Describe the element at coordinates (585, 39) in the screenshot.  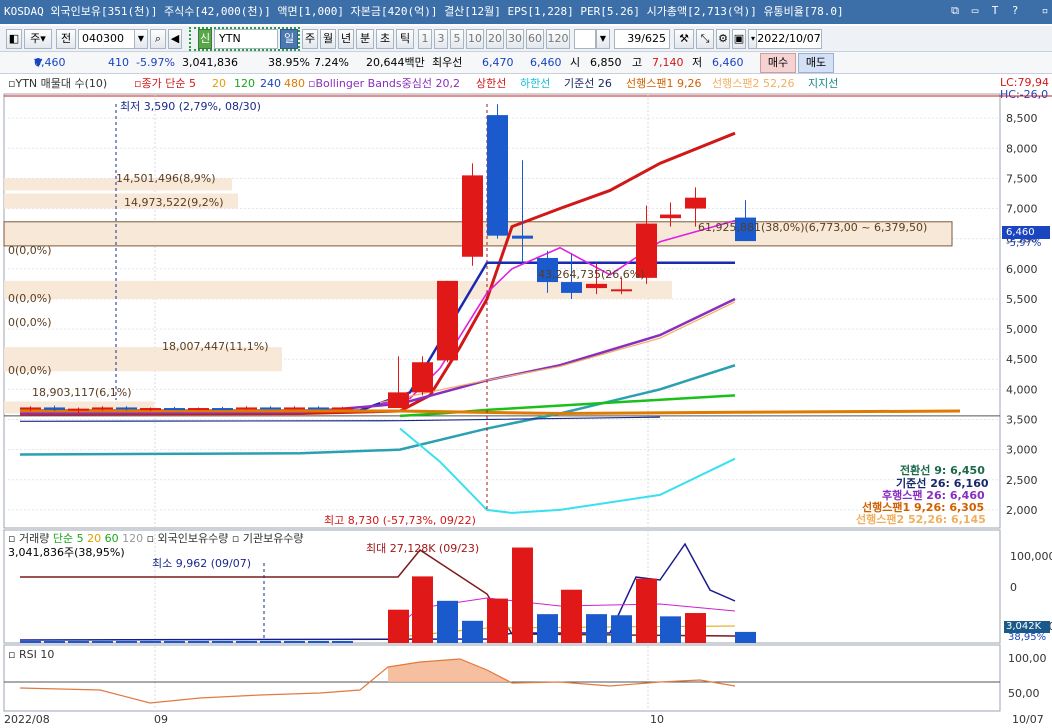
I see `period-input` at that location.